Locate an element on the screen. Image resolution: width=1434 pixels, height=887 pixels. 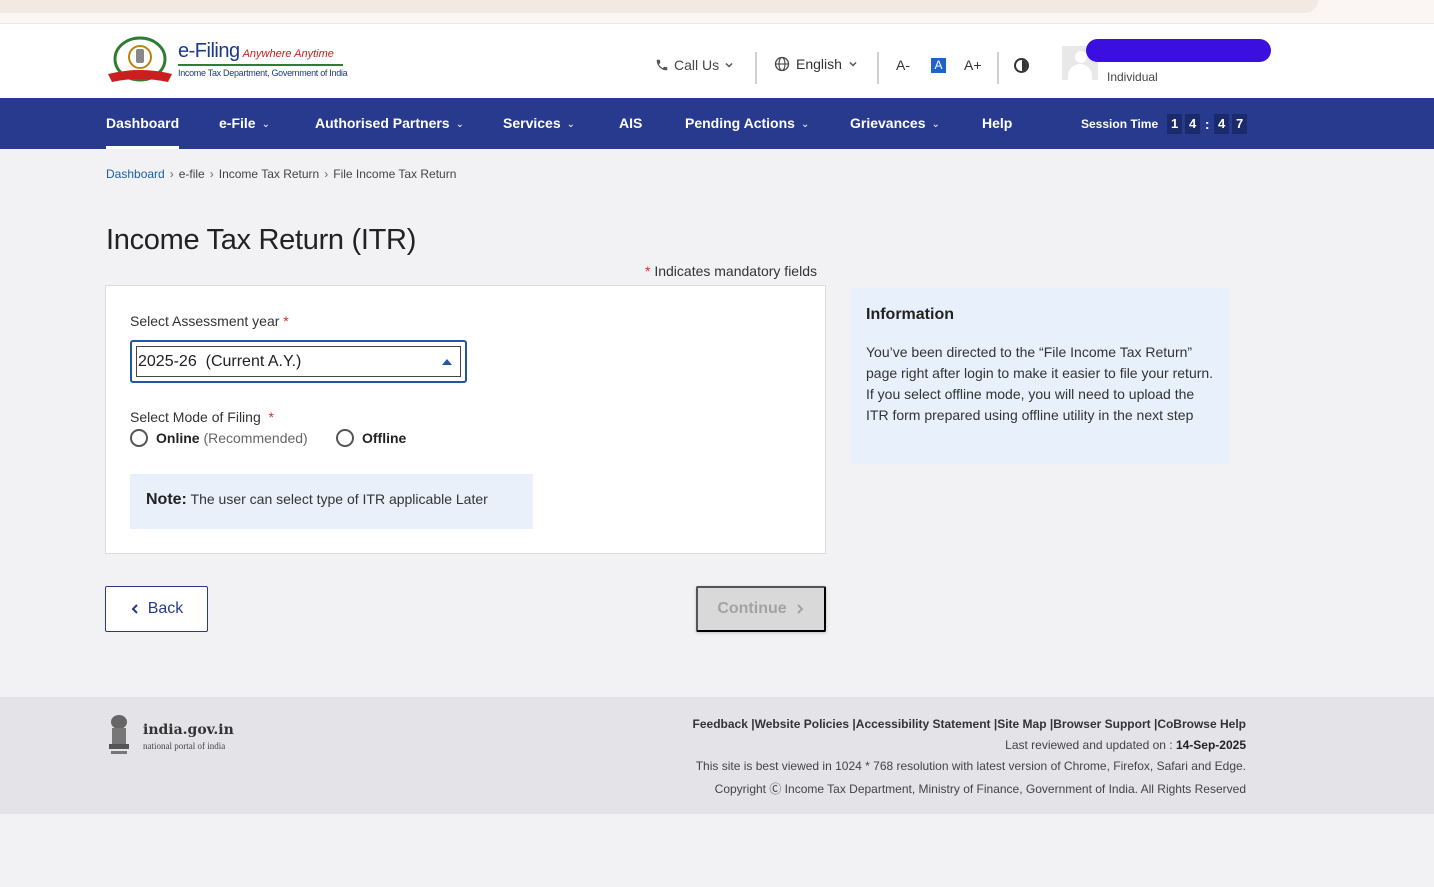
last-reviewed-date: 14-Sep-2025 is located at coordinates (1210, 745).